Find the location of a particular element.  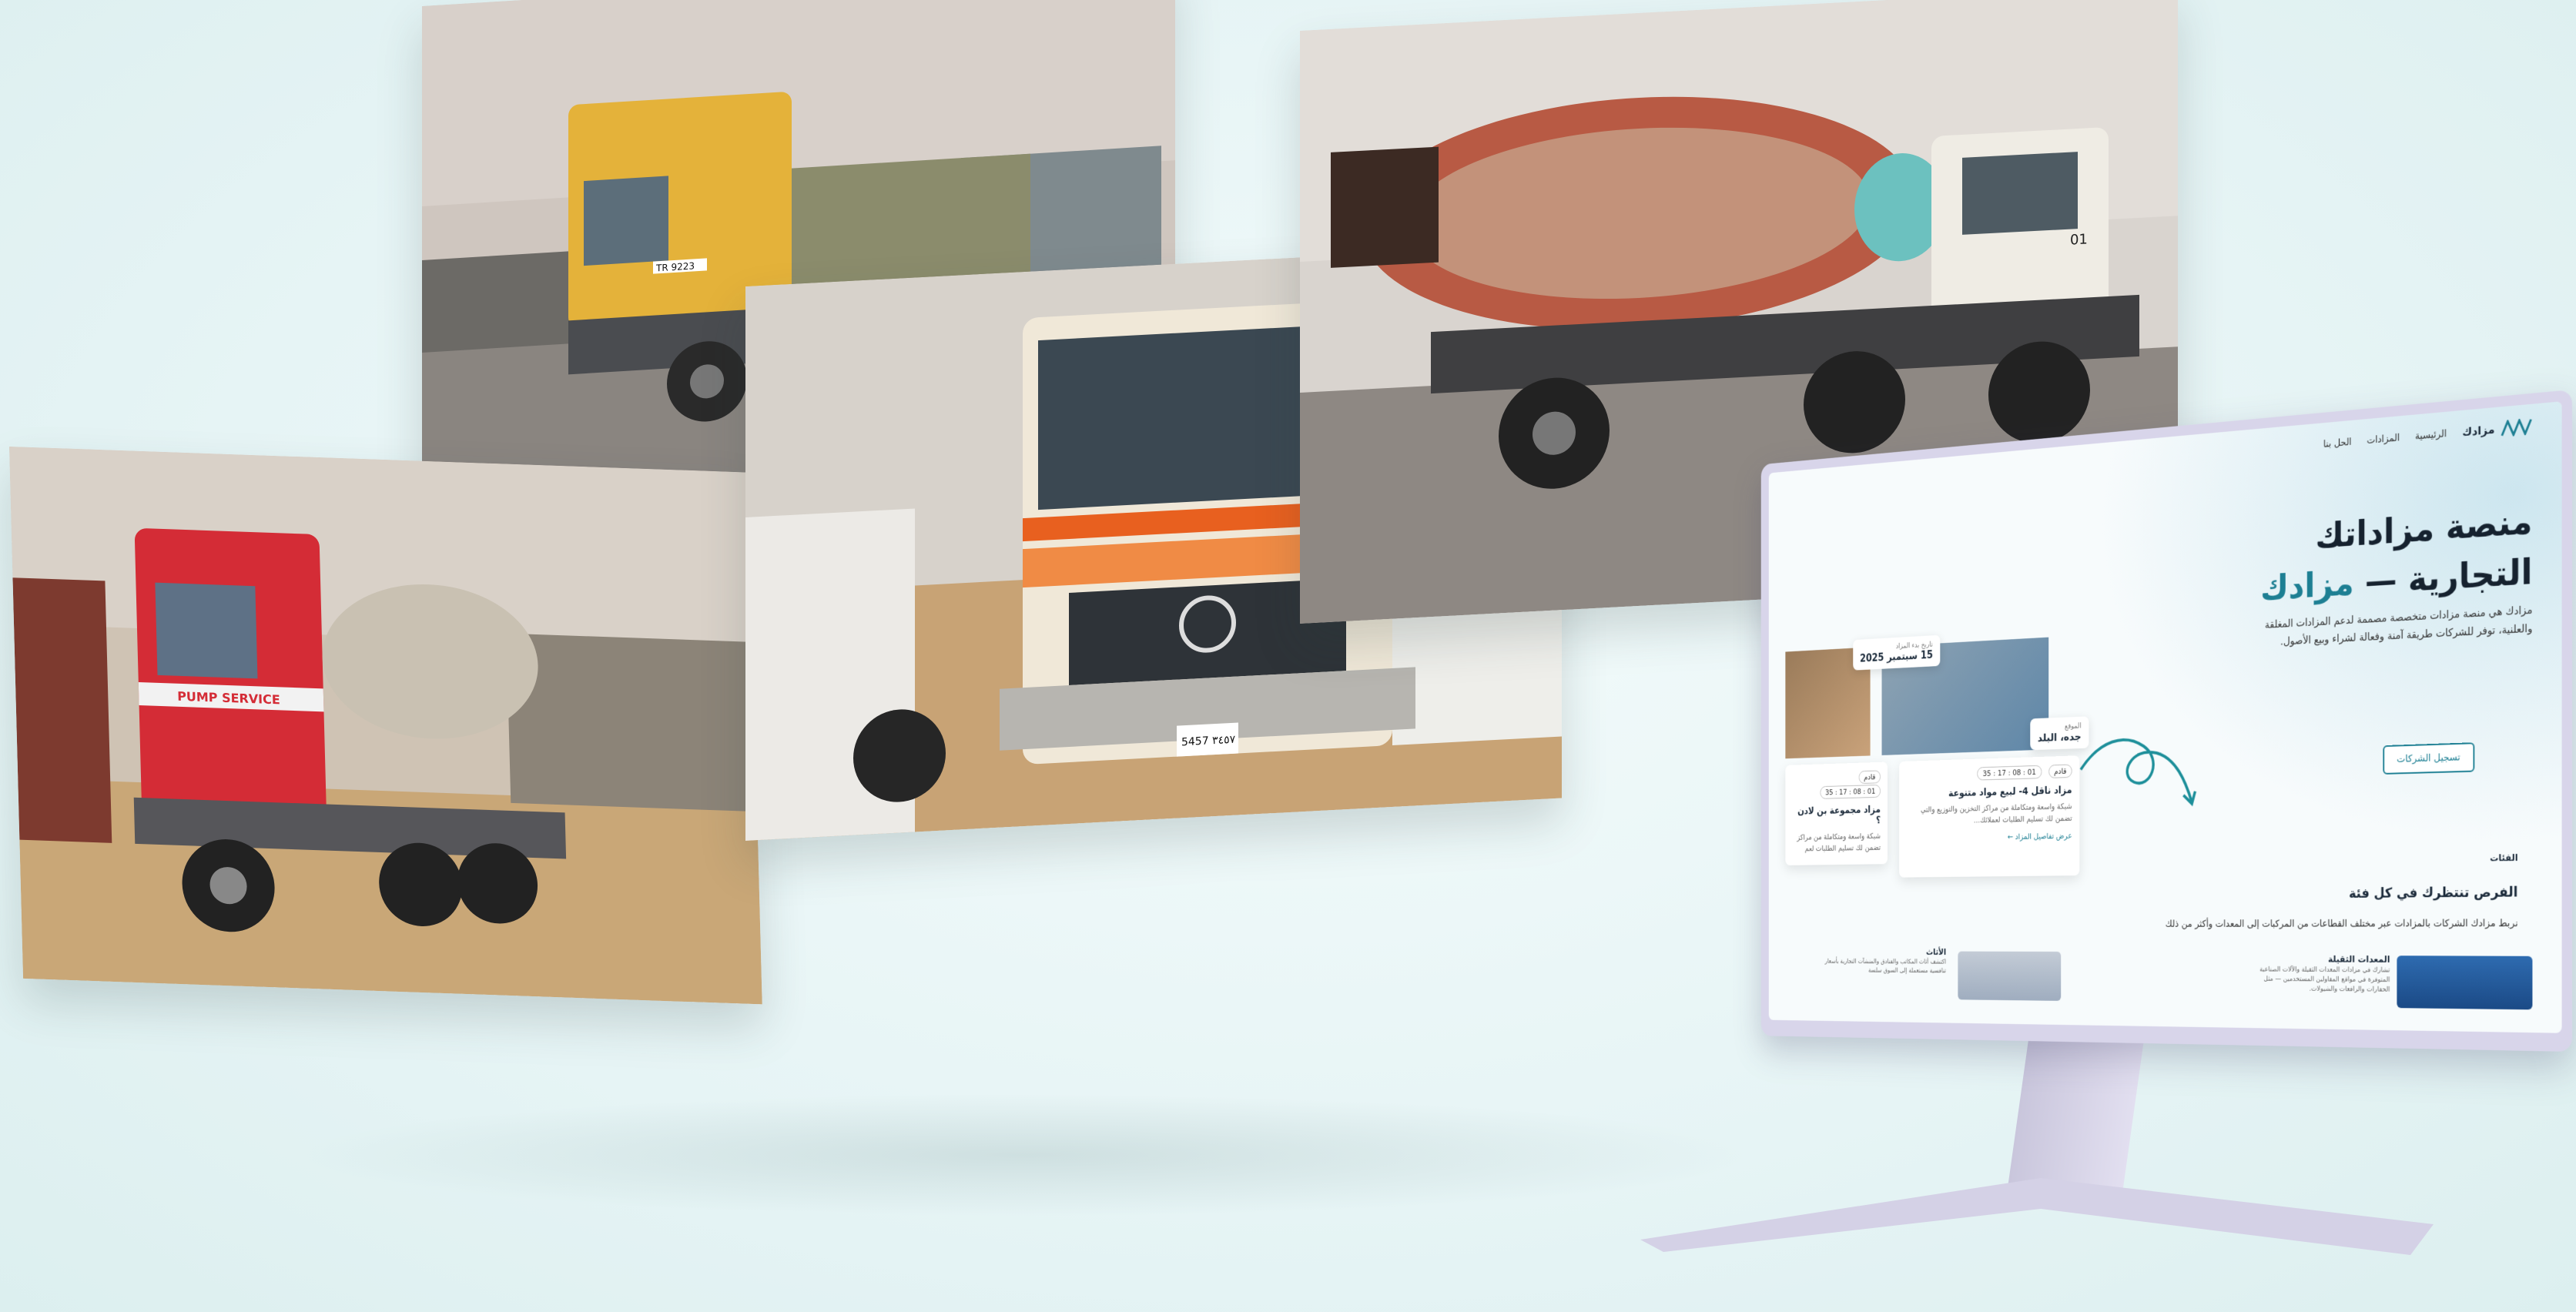

decorative-swirl-arrow is located at coordinates (2138, 770).